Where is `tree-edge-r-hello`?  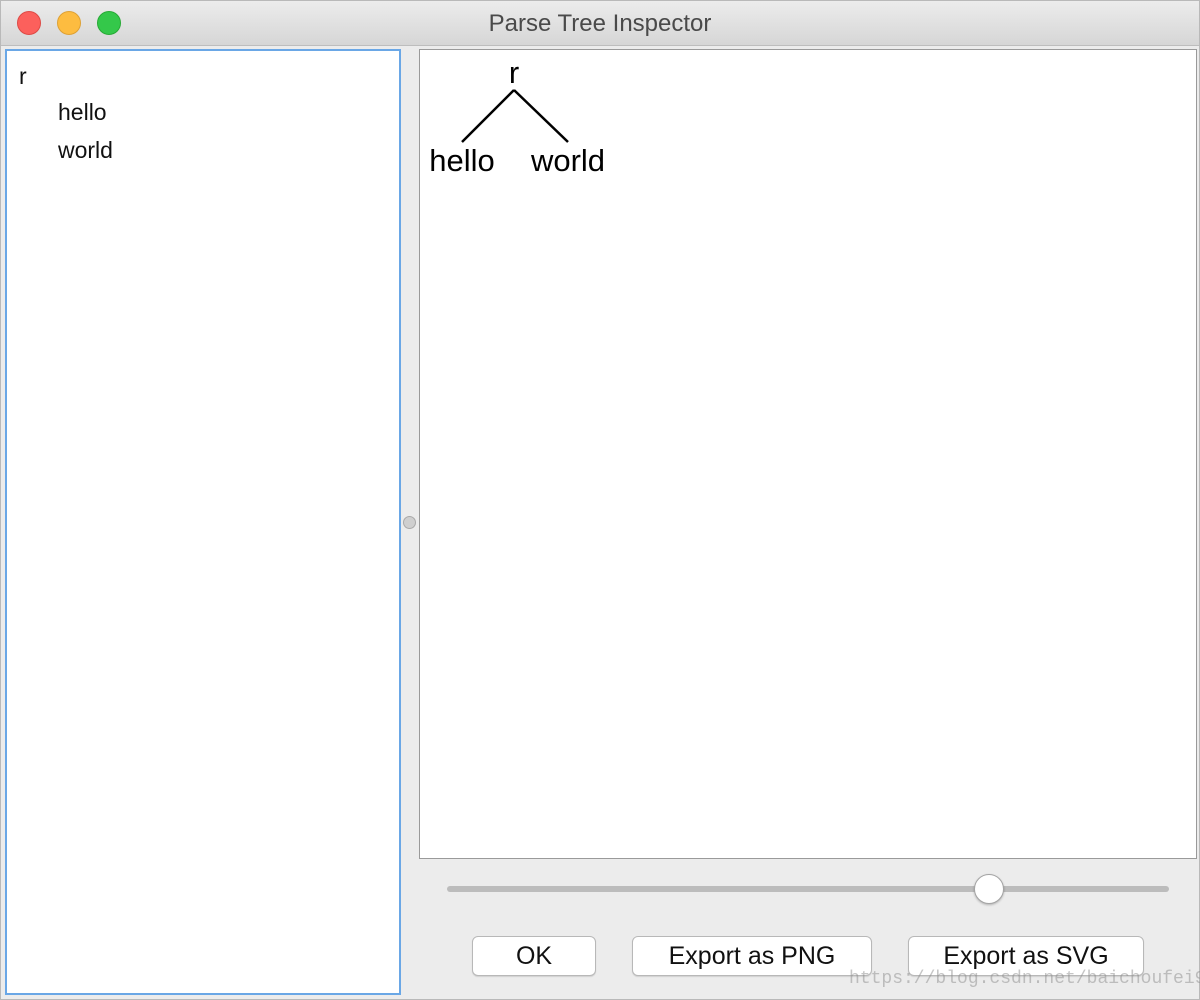 tree-edge-r-hello is located at coordinates (488, 116).